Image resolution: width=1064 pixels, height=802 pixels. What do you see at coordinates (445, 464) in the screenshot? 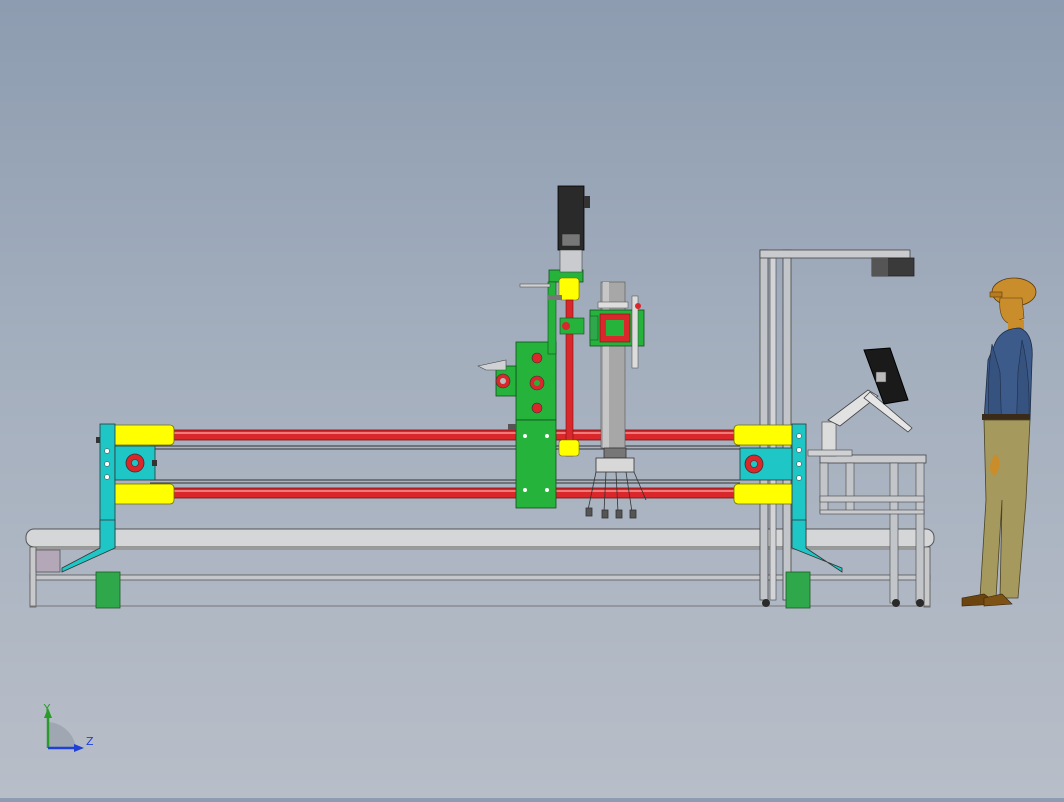
I see `linear-rails` at bounding box center [445, 464].